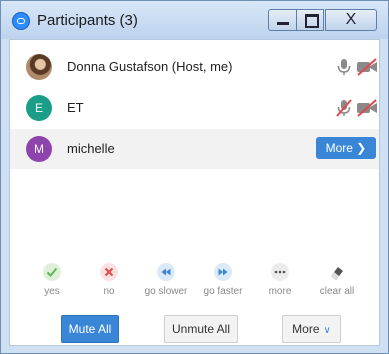  I want to click on feedback-label: yes, so click(52, 291).